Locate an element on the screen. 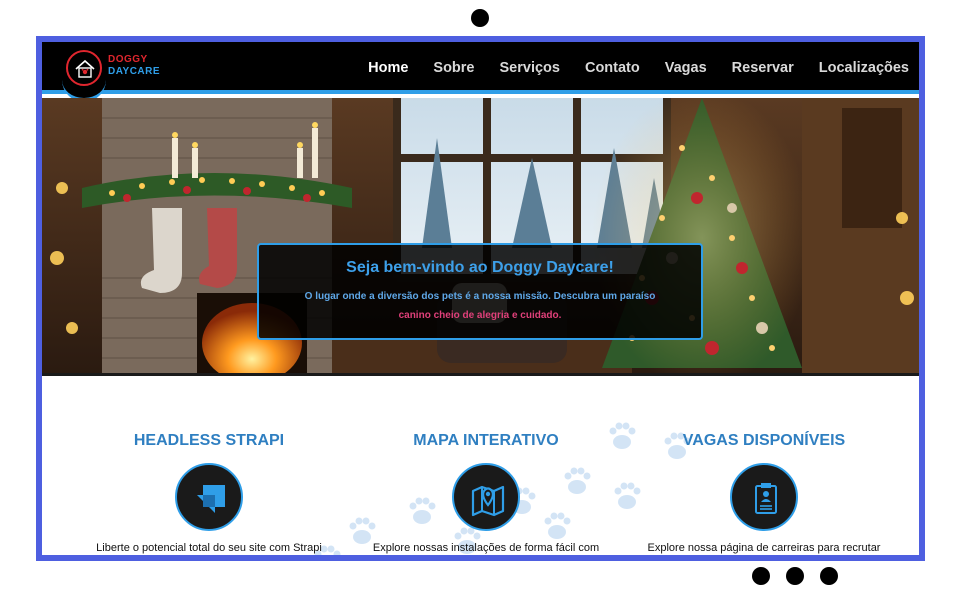 This screenshot has width=961, height=594. pagination-dot-top is located at coordinates (480, 18).